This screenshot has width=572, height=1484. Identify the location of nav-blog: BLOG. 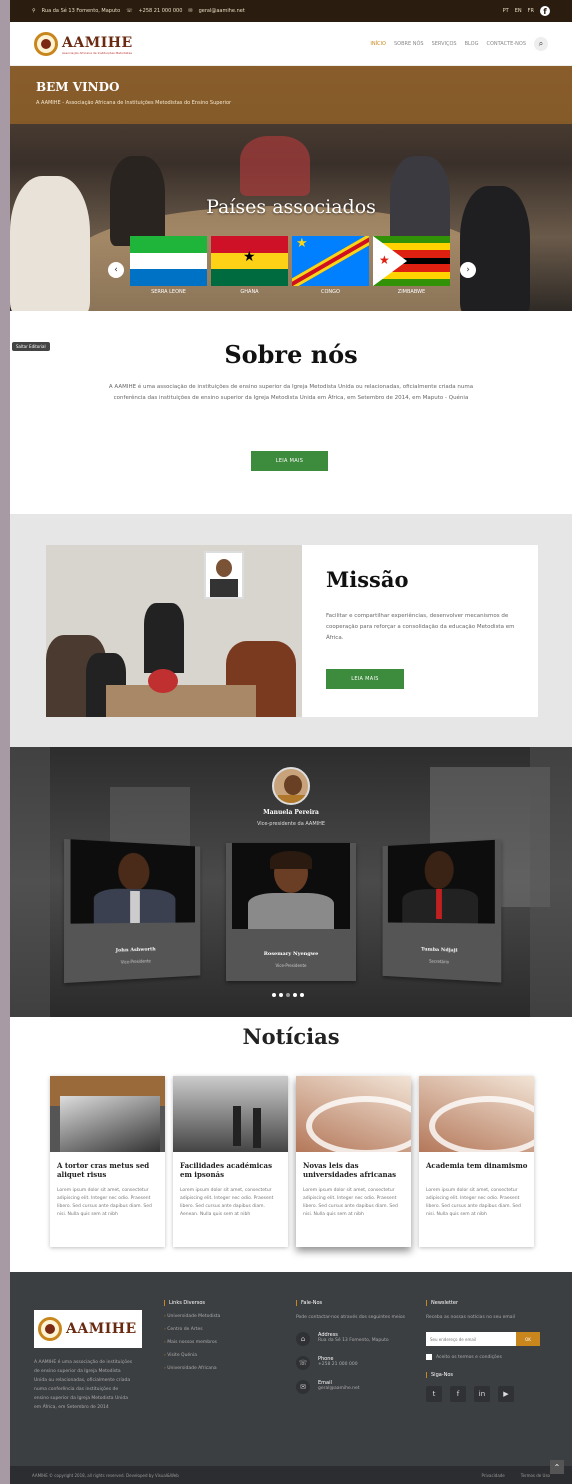
(472, 44).